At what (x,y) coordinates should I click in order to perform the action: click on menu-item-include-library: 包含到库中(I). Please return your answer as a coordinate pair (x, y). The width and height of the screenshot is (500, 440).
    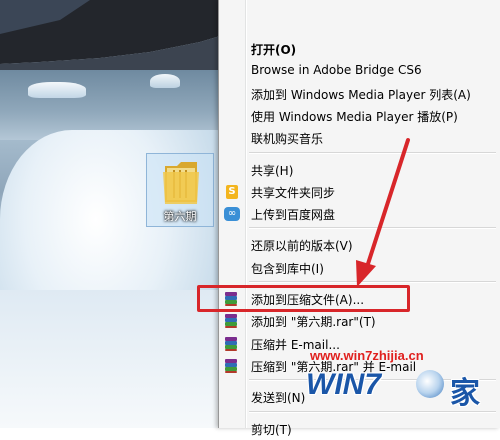
    Looking at the image, I should click on (359, 268).